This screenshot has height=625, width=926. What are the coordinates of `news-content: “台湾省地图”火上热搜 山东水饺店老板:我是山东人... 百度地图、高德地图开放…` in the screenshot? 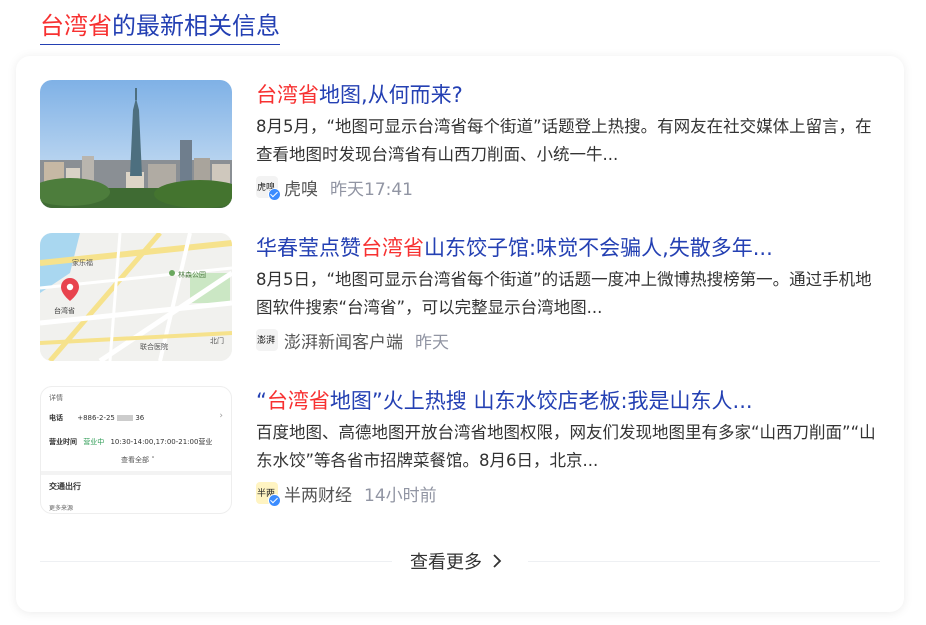 It's located at (571, 446).